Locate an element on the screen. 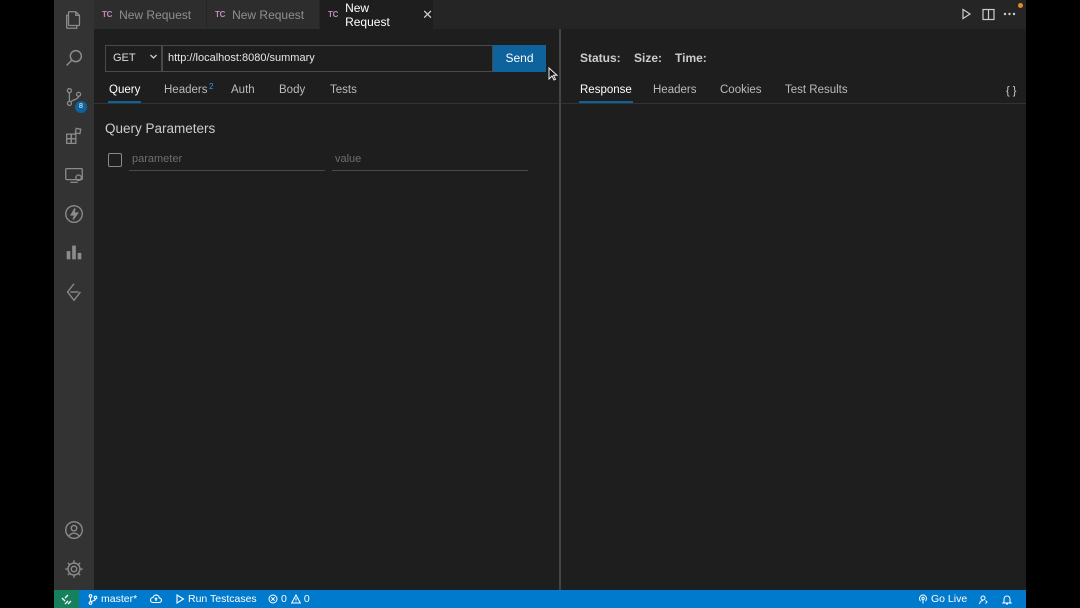 The width and height of the screenshot is (1080, 608). error-icon is located at coordinates (273, 599).